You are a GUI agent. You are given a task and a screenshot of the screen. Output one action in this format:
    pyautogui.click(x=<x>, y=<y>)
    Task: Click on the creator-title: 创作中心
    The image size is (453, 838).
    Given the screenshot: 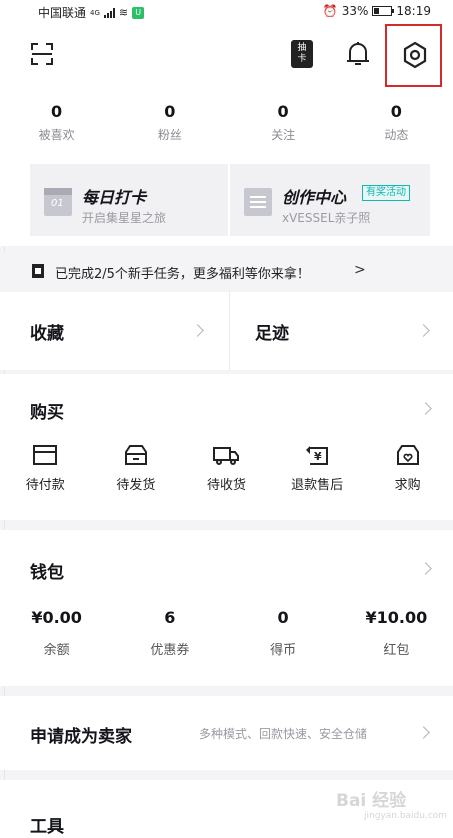 What is the action you would take?
    pyautogui.click(x=314, y=197)
    